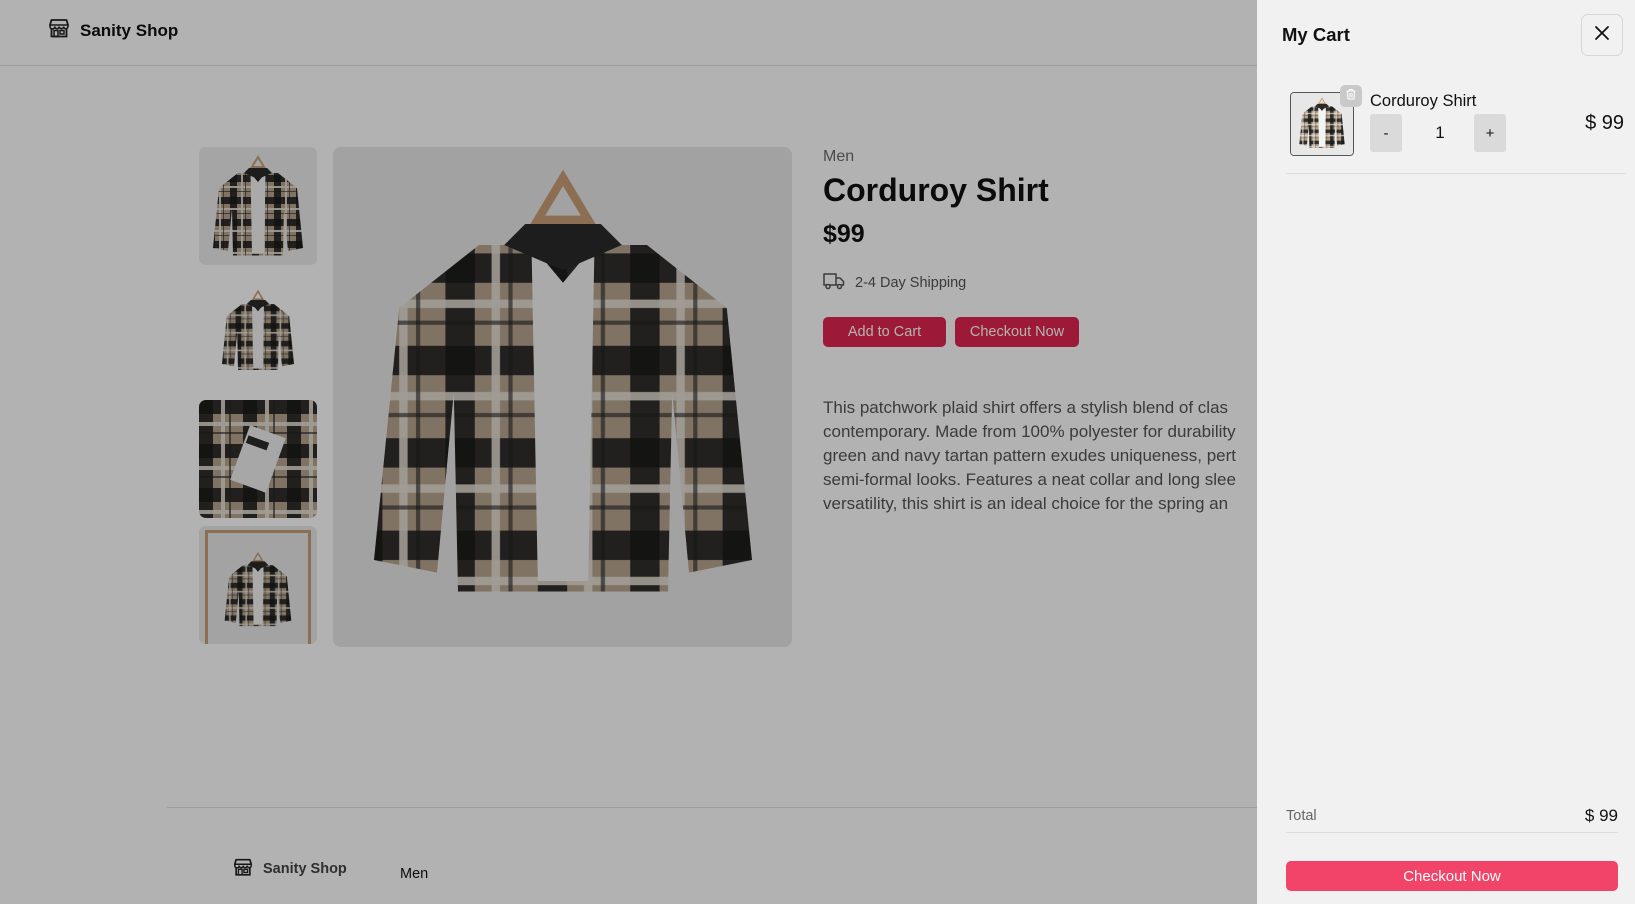  What do you see at coordinates (1490, 133) in the screenshot?
I see `increase-quantity-button: +` at bounding box center [1490, 133].